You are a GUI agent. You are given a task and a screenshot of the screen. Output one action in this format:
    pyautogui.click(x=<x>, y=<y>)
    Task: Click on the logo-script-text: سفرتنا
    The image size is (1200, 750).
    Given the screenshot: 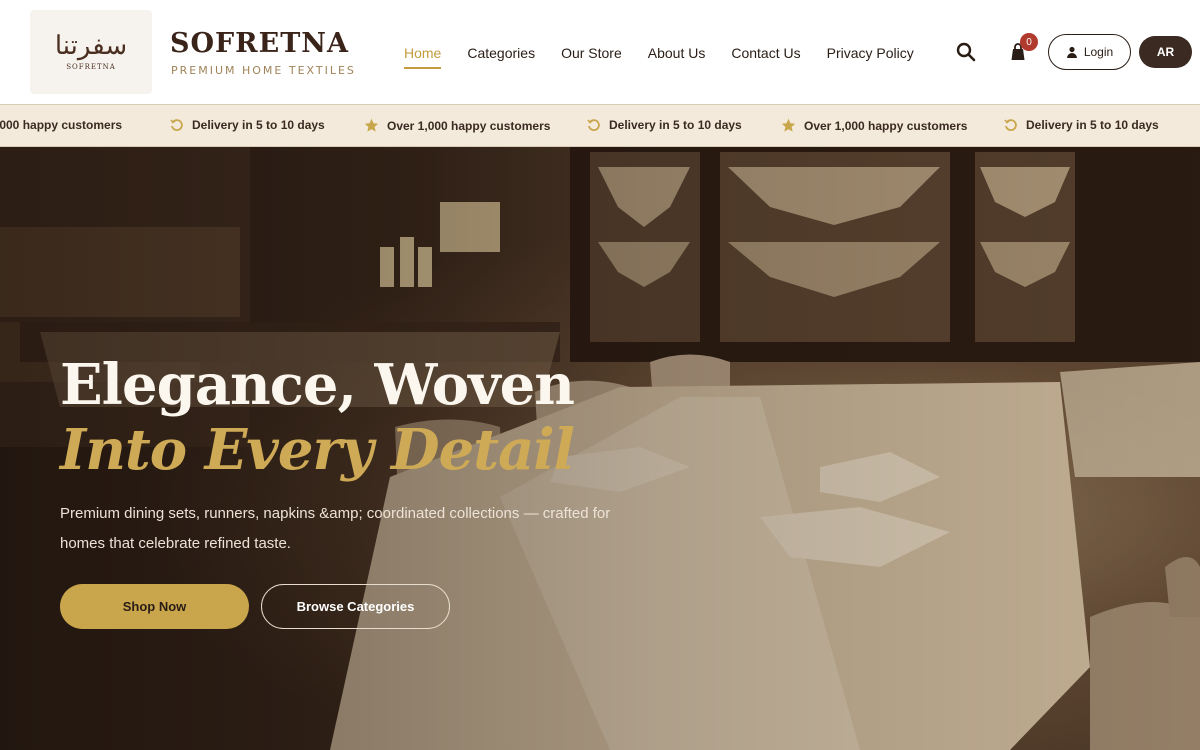 What is the action you would take?
    pyautogui.click(x=91, y=46)
    